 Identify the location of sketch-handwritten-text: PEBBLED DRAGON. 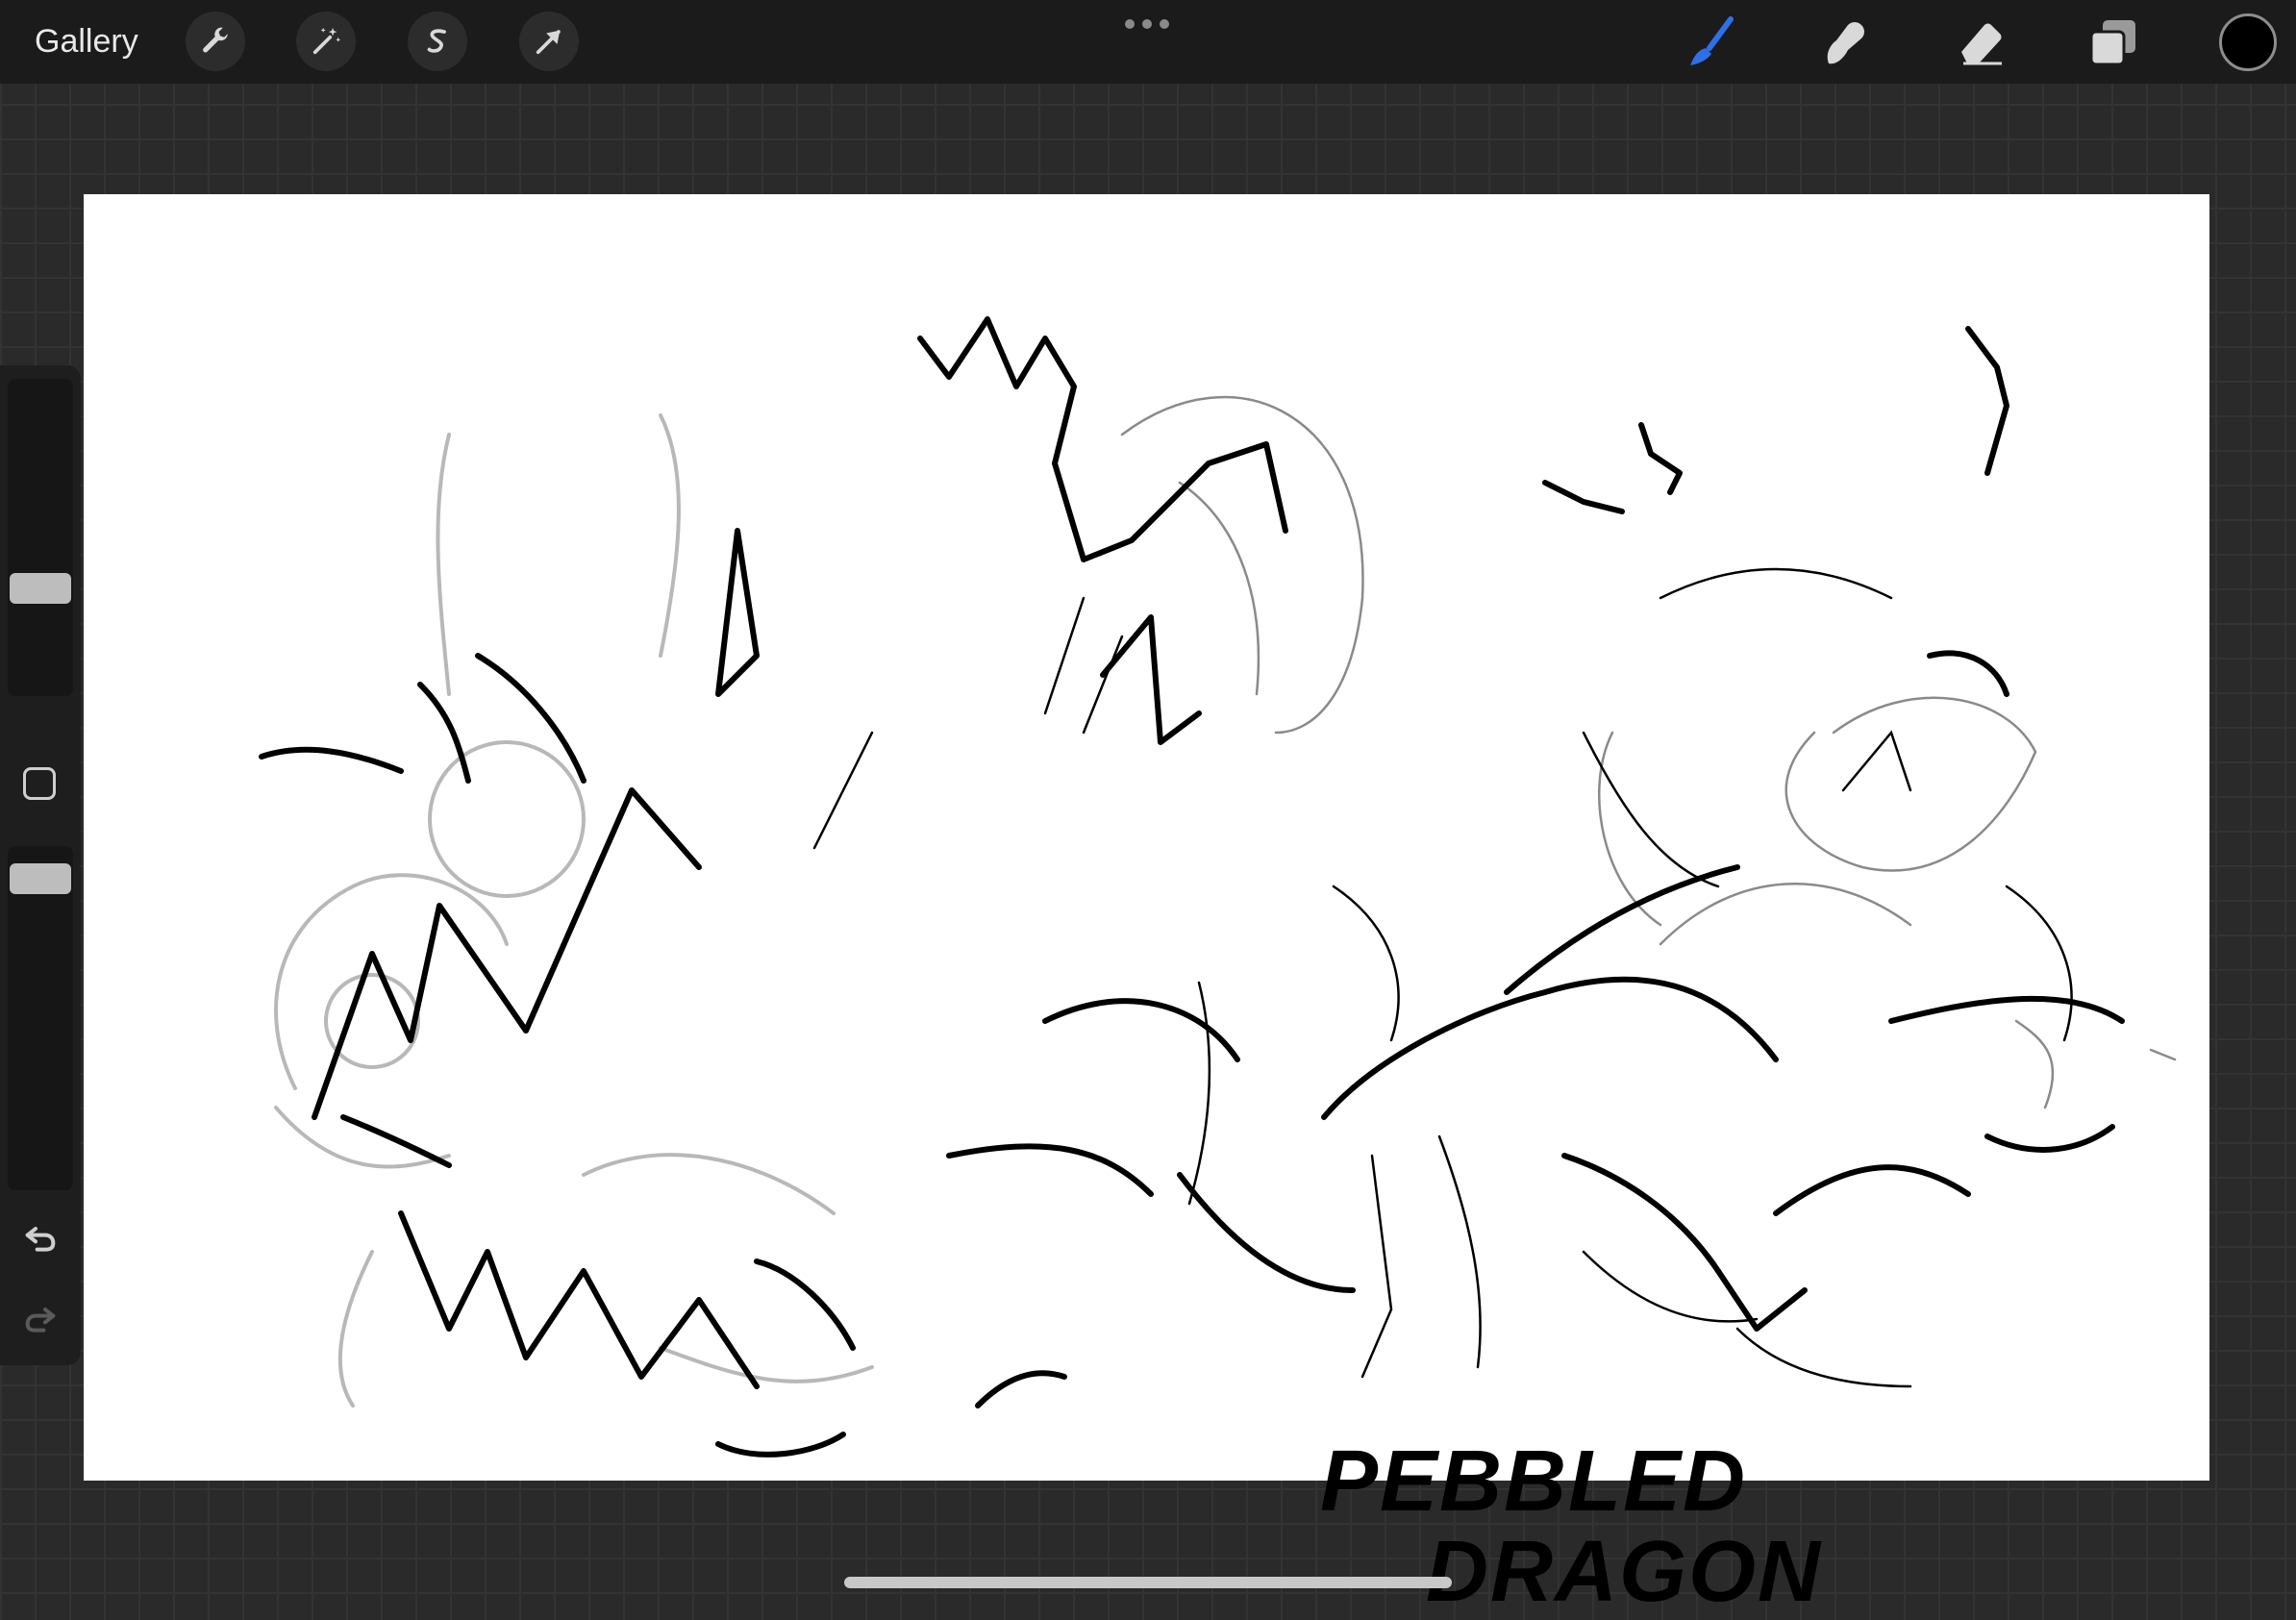
(1571, 1526).